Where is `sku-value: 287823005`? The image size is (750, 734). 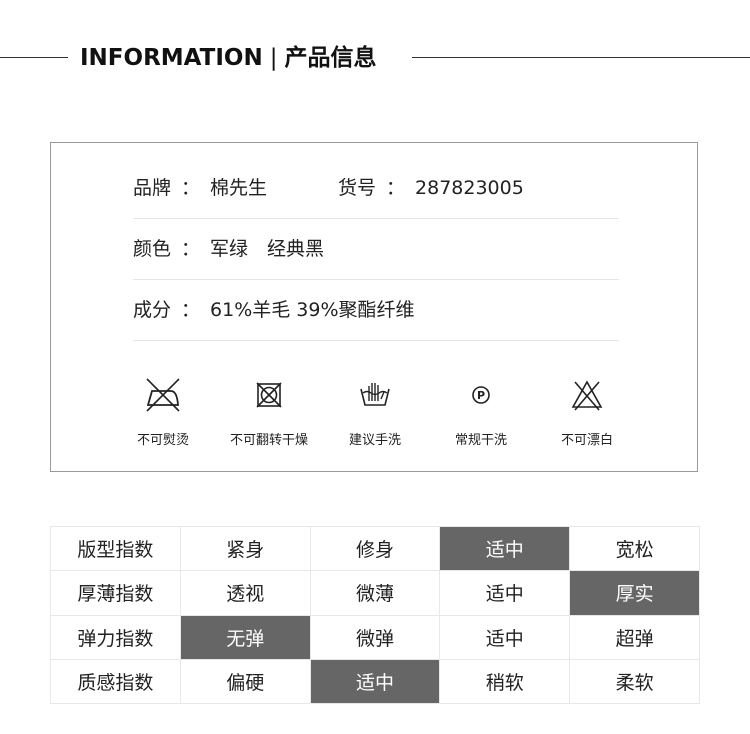 sku-value: 287823005 is located at coordinates (469, 188).